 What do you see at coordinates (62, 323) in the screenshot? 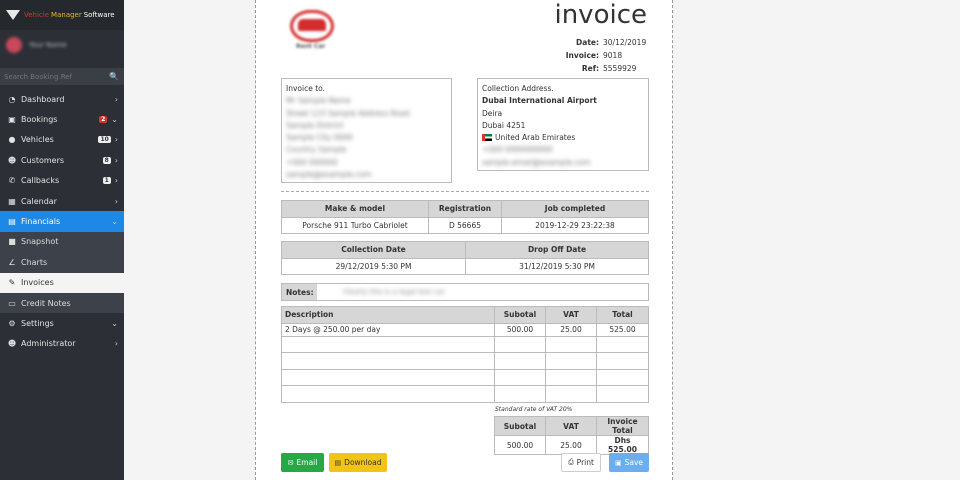
I see `sidebar-item-settings: ⚙ Settings ⌄` at bounding box center [62, 323].